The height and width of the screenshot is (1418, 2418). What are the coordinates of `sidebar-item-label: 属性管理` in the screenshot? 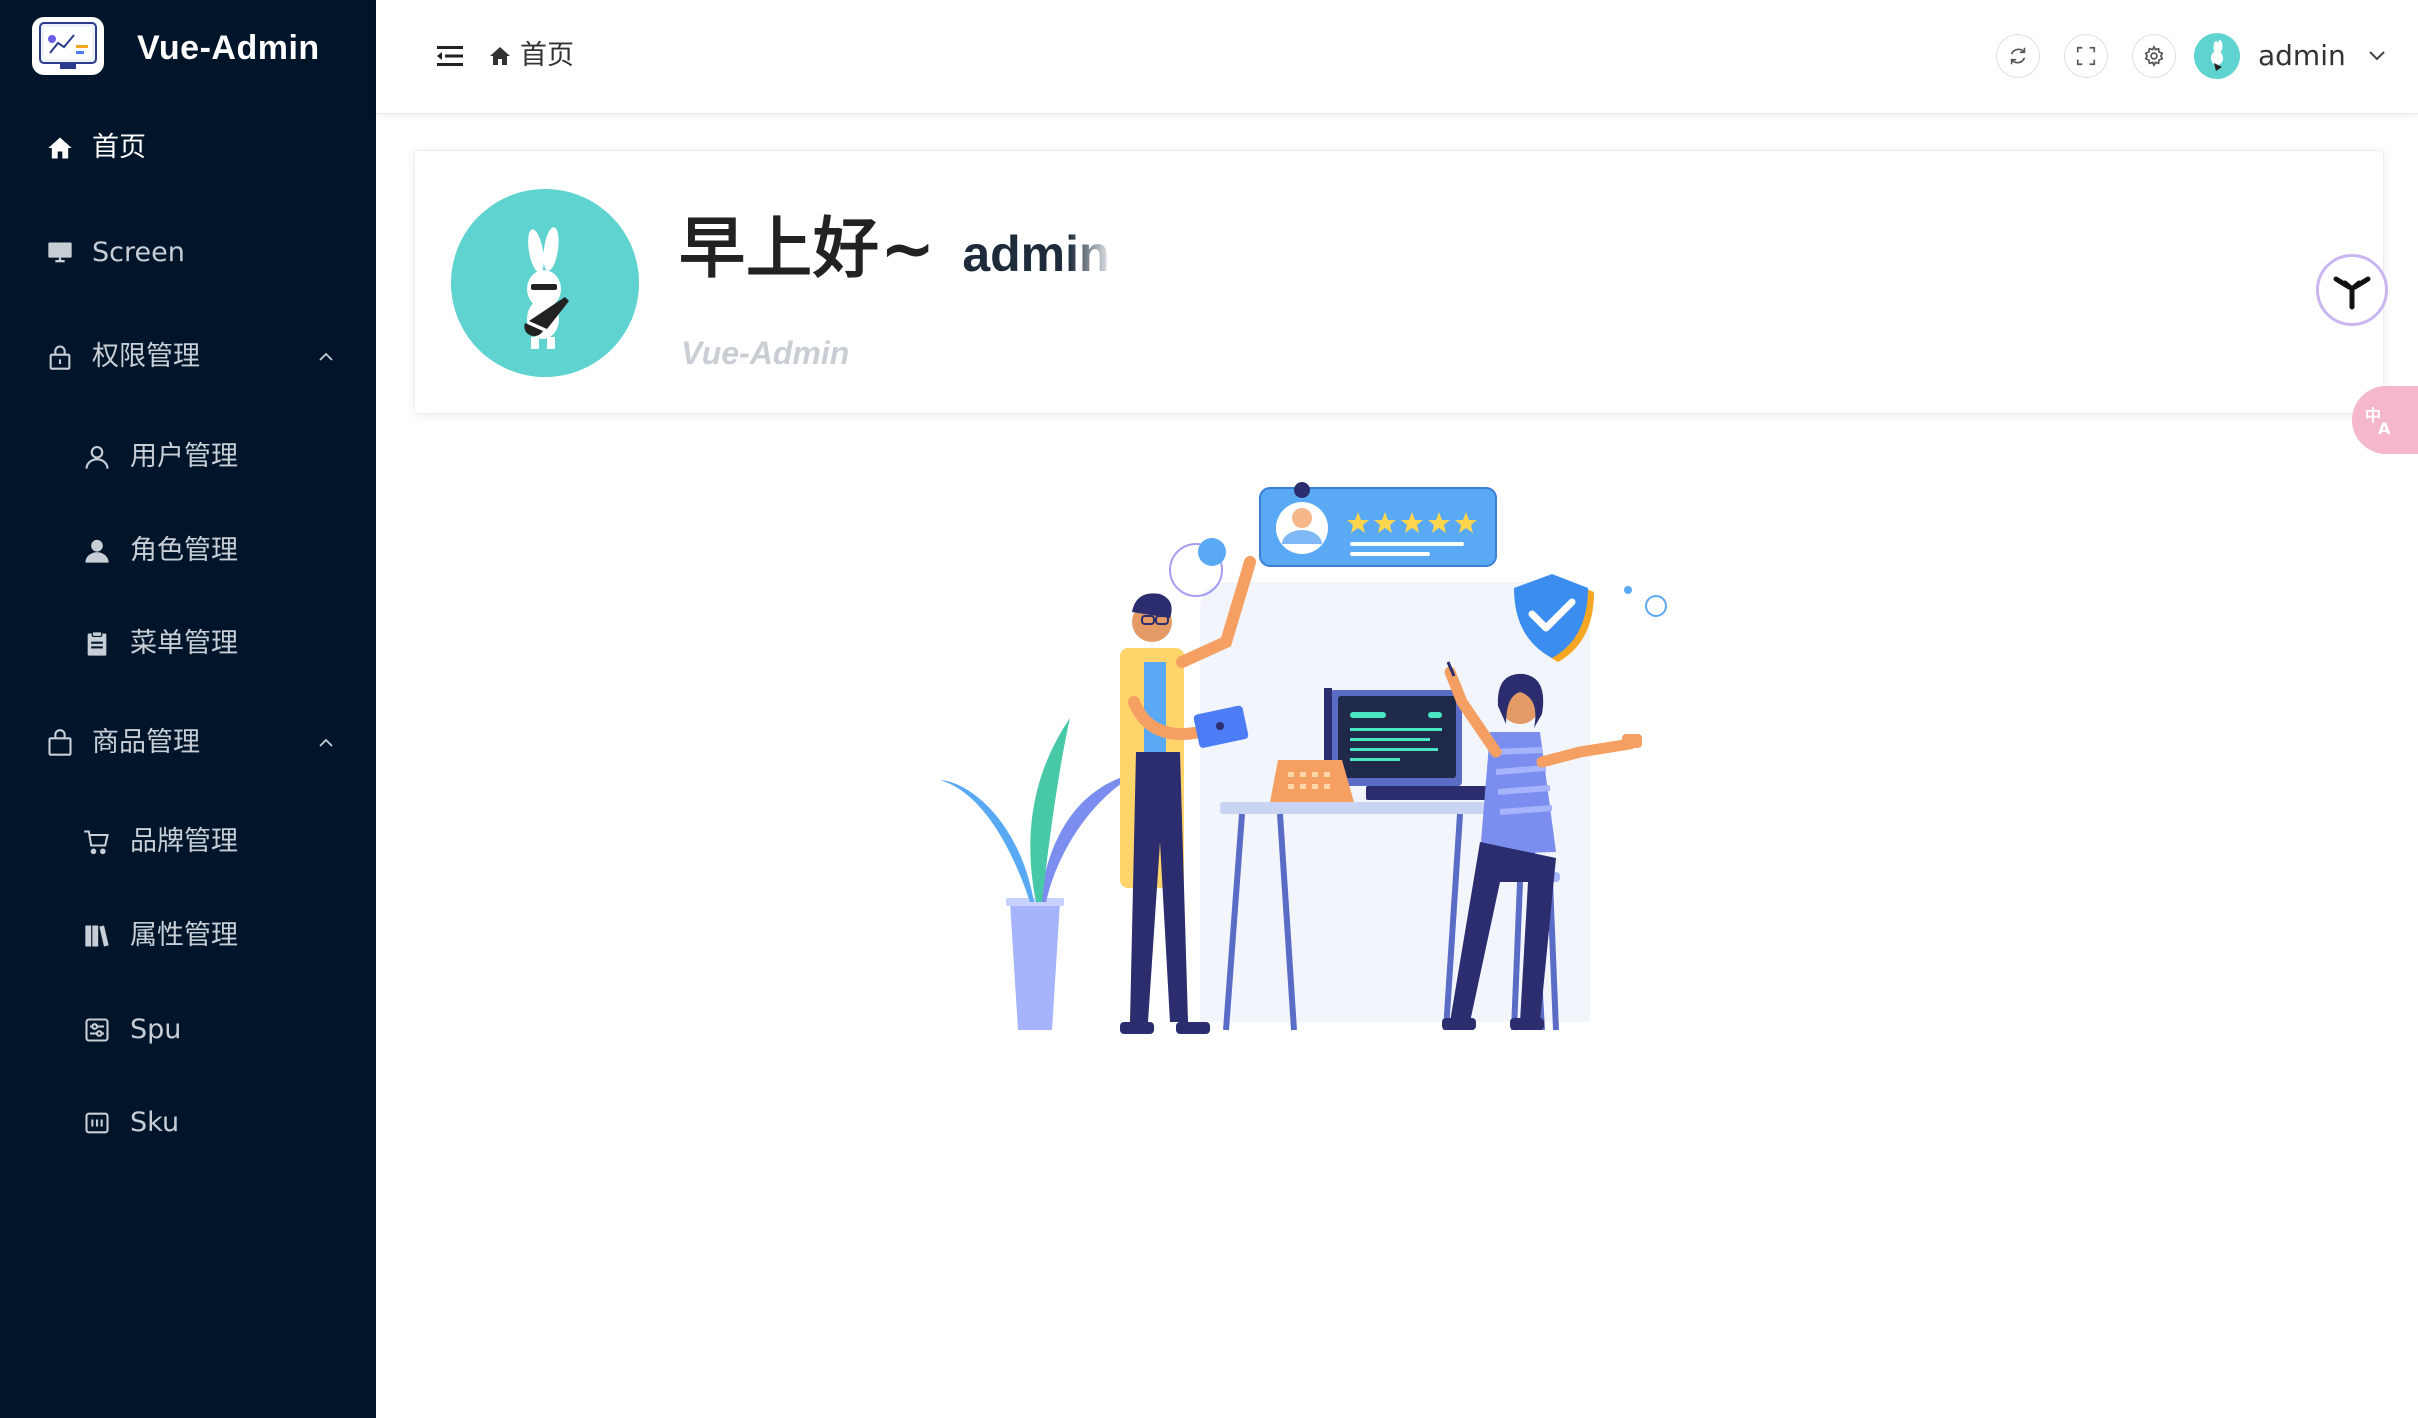 It's located at (184, 935).